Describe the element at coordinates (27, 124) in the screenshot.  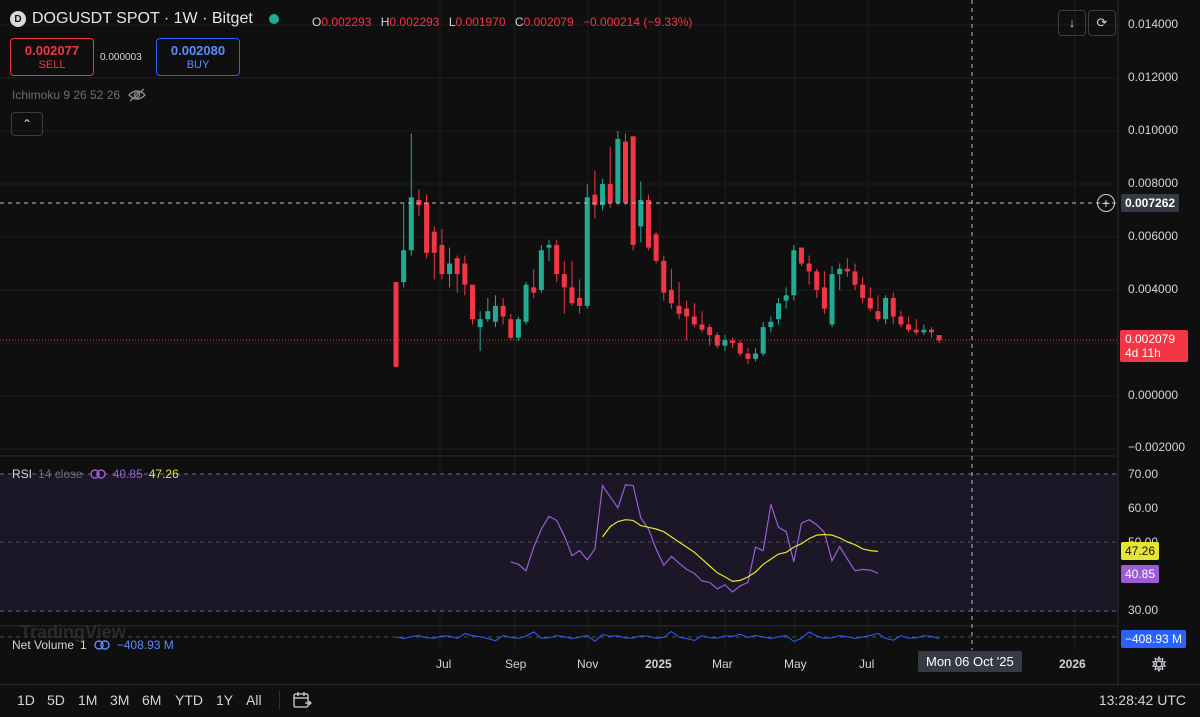
I see `collapse-indicators-button: ⌃` at that location.